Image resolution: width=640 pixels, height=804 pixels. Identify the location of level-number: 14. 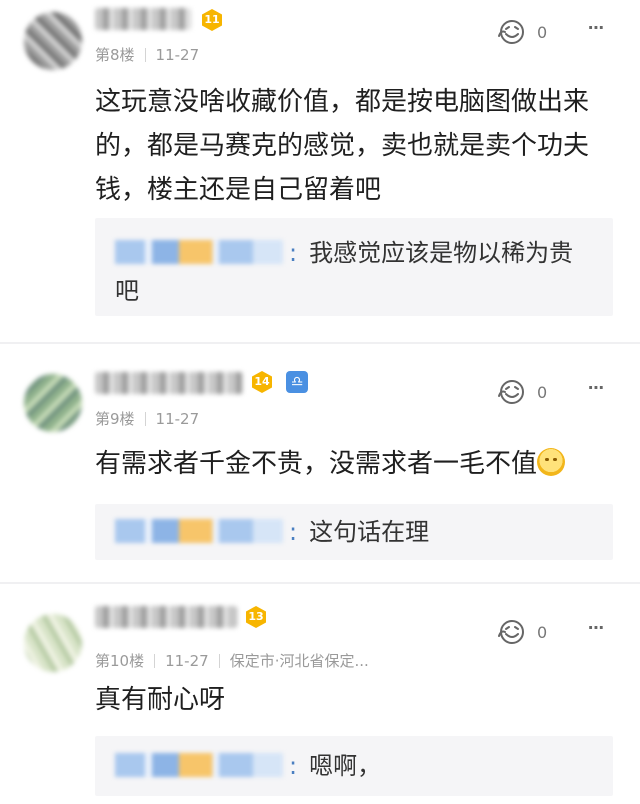
(262, 381).